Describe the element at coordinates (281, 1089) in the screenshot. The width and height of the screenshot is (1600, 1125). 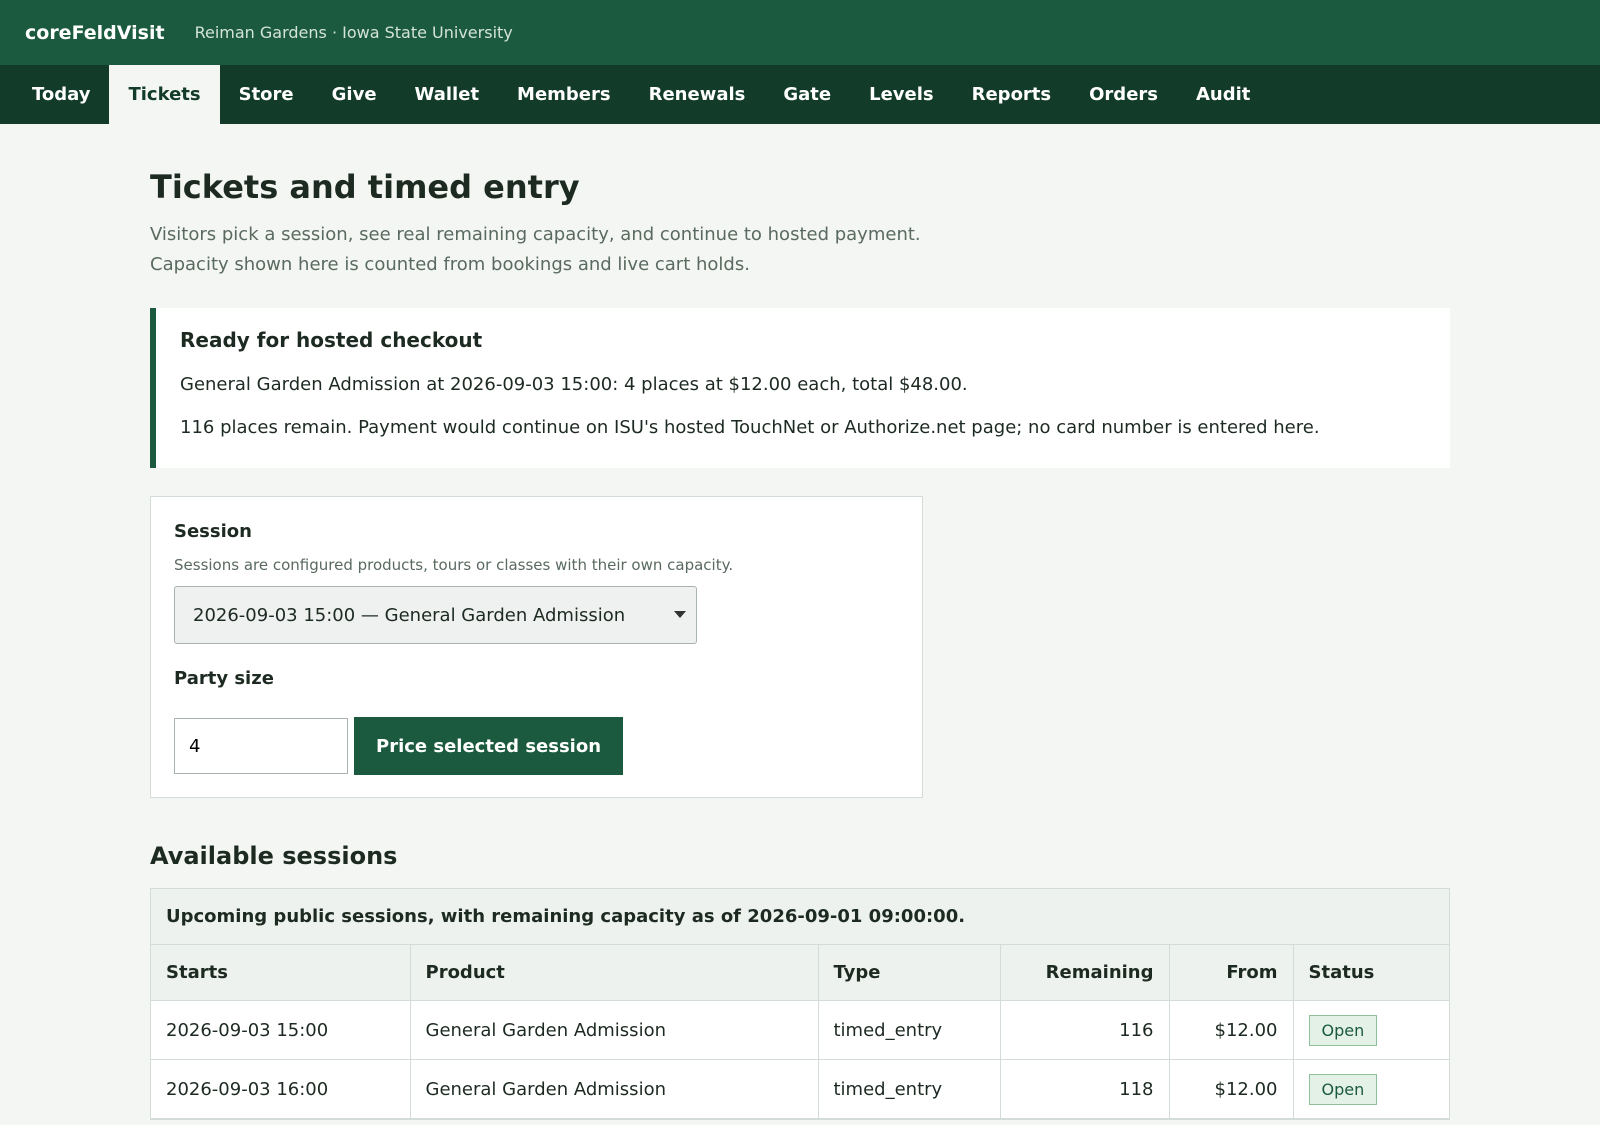
I see `cell-starts: 2026-09-03 16:00` at that location.